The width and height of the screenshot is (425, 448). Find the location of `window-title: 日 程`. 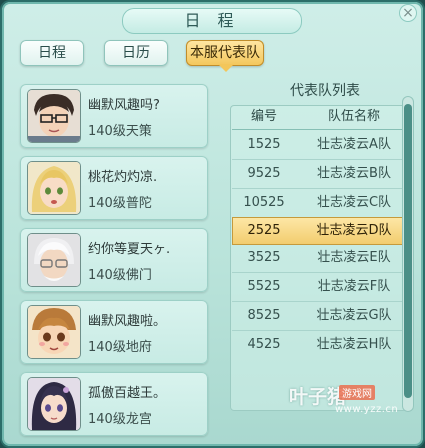

window-title: 日 程 is located at coordinates (212, 21).